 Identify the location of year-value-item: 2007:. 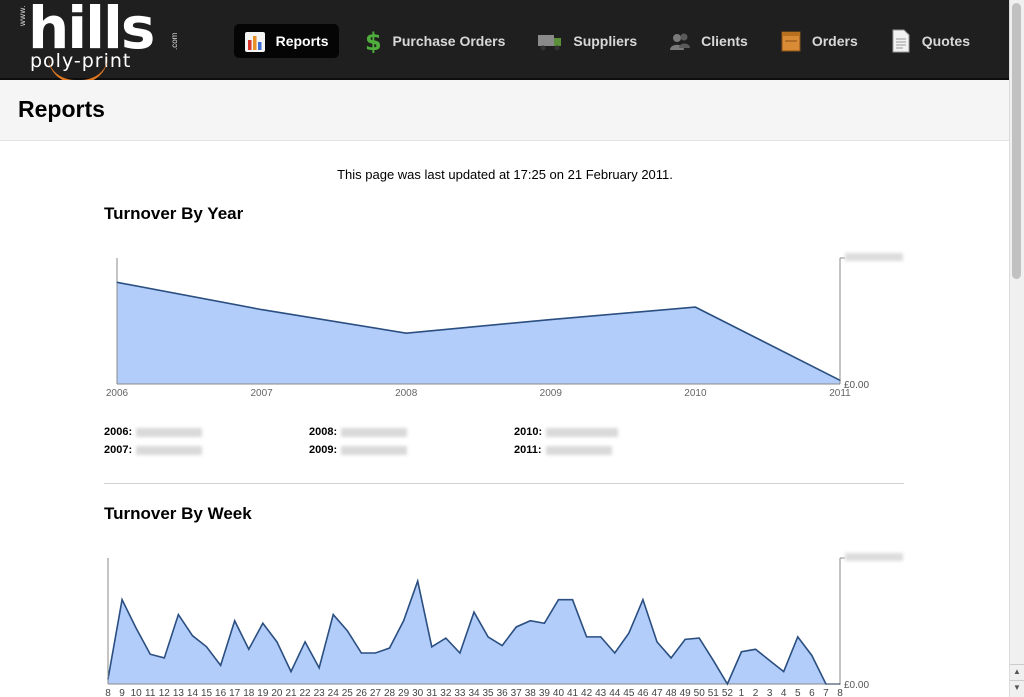
(153, 450).